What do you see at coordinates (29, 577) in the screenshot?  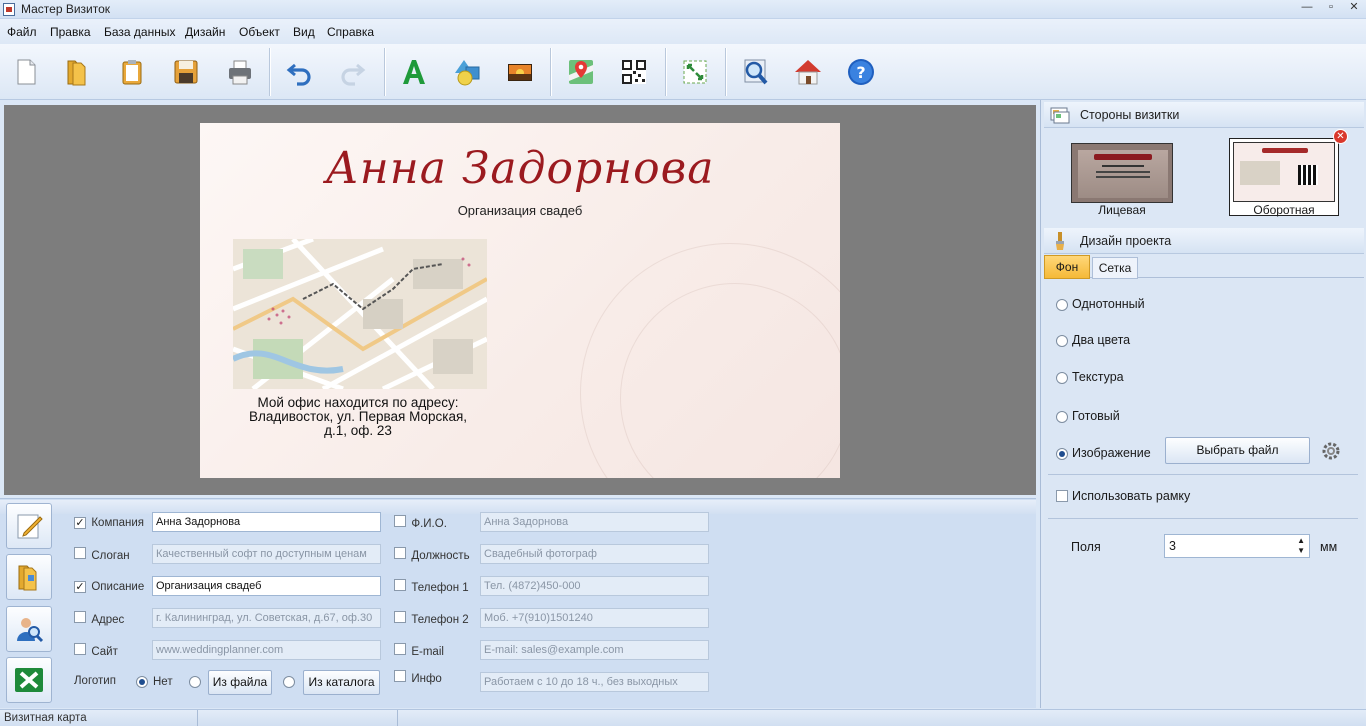 I see `database-button` at bounding box center [29, 577].